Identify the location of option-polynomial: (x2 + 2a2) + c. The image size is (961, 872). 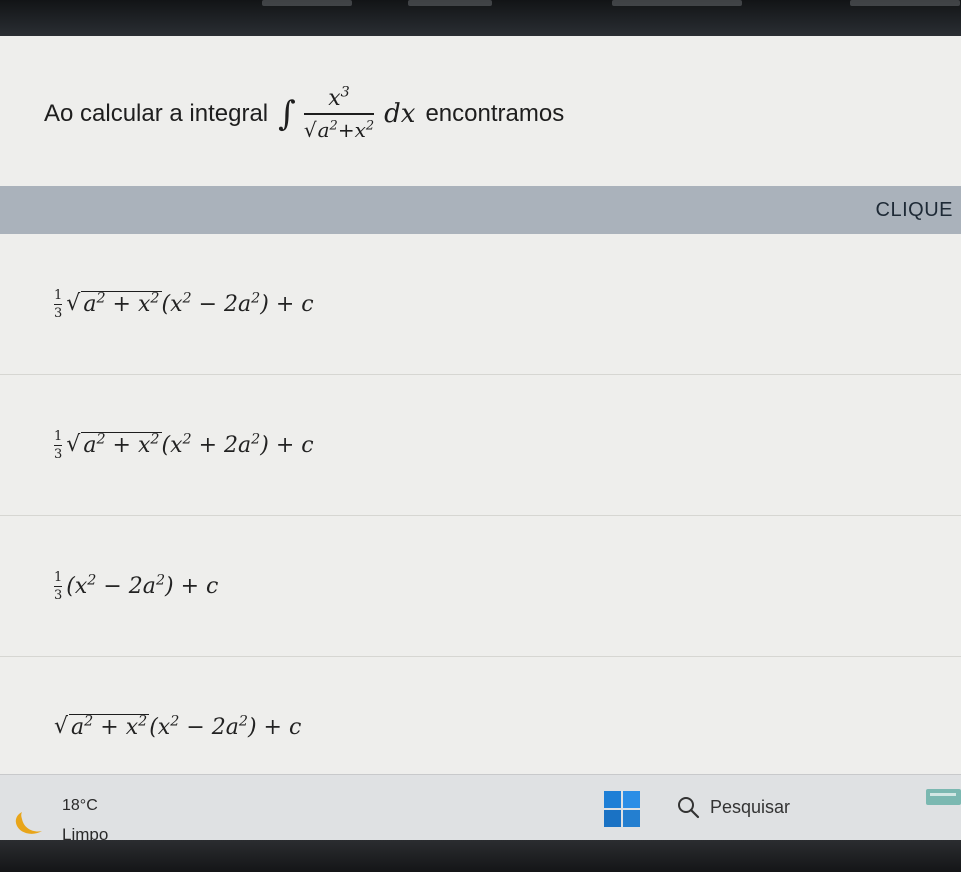
(237, 444).